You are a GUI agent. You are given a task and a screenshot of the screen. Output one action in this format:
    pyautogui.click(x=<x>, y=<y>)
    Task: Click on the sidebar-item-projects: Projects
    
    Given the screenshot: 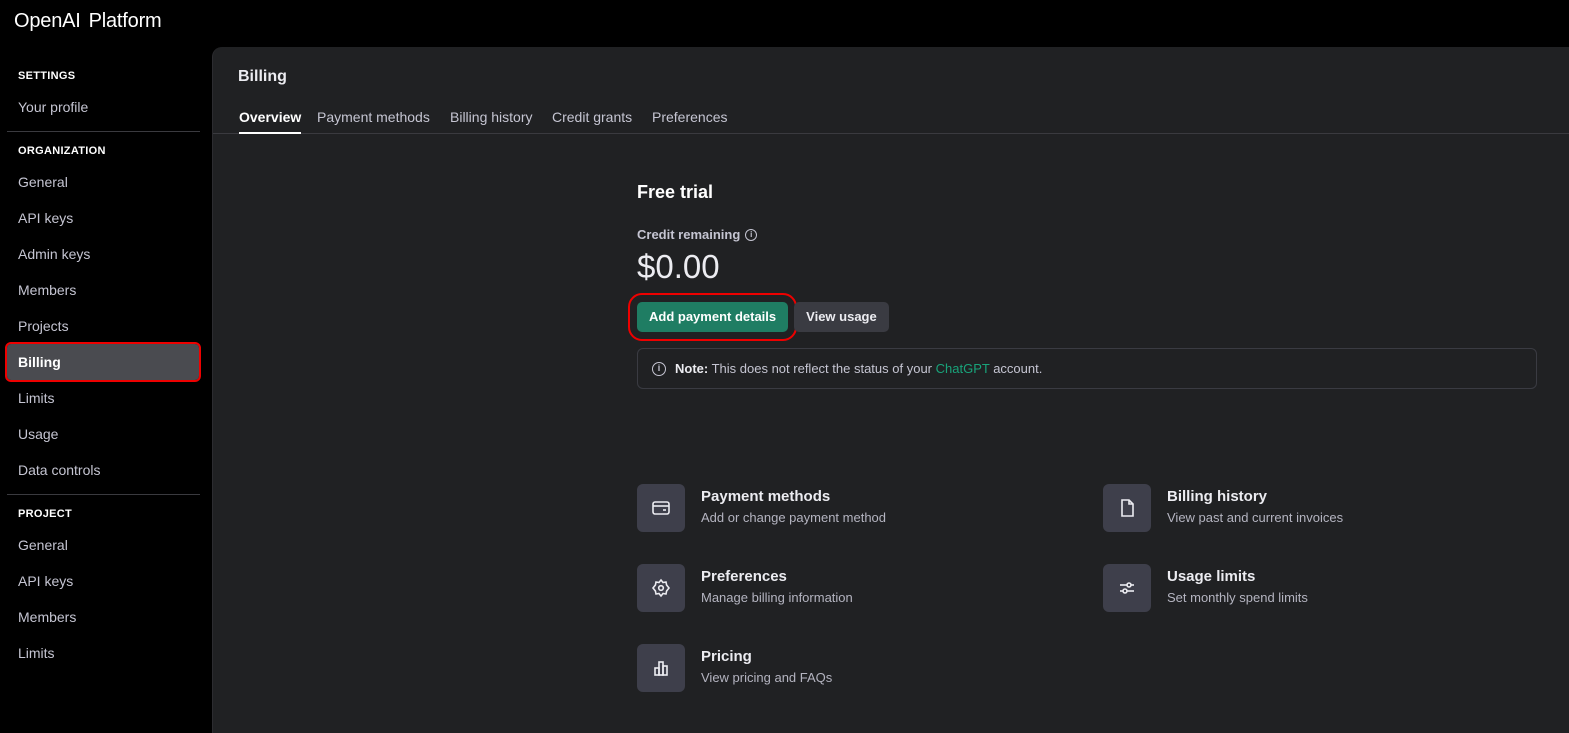 What is the action you would take?
    pyautogui.click(x=103, y=326)
    